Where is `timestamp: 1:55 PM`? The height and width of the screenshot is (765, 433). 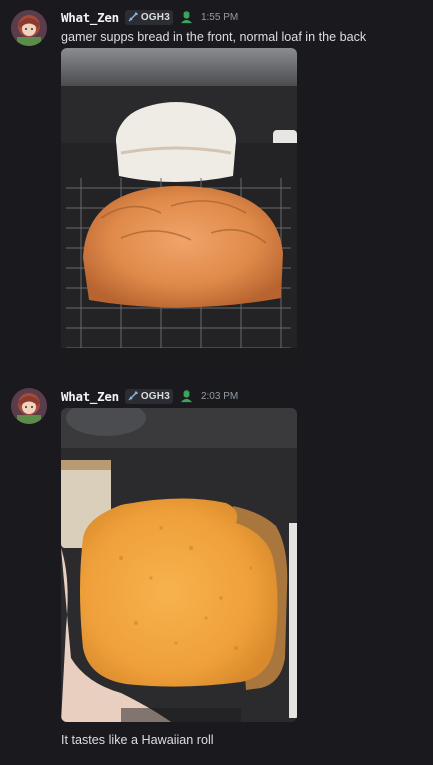 timestamp: 1:55 PM is located at coordinates (219, 17).